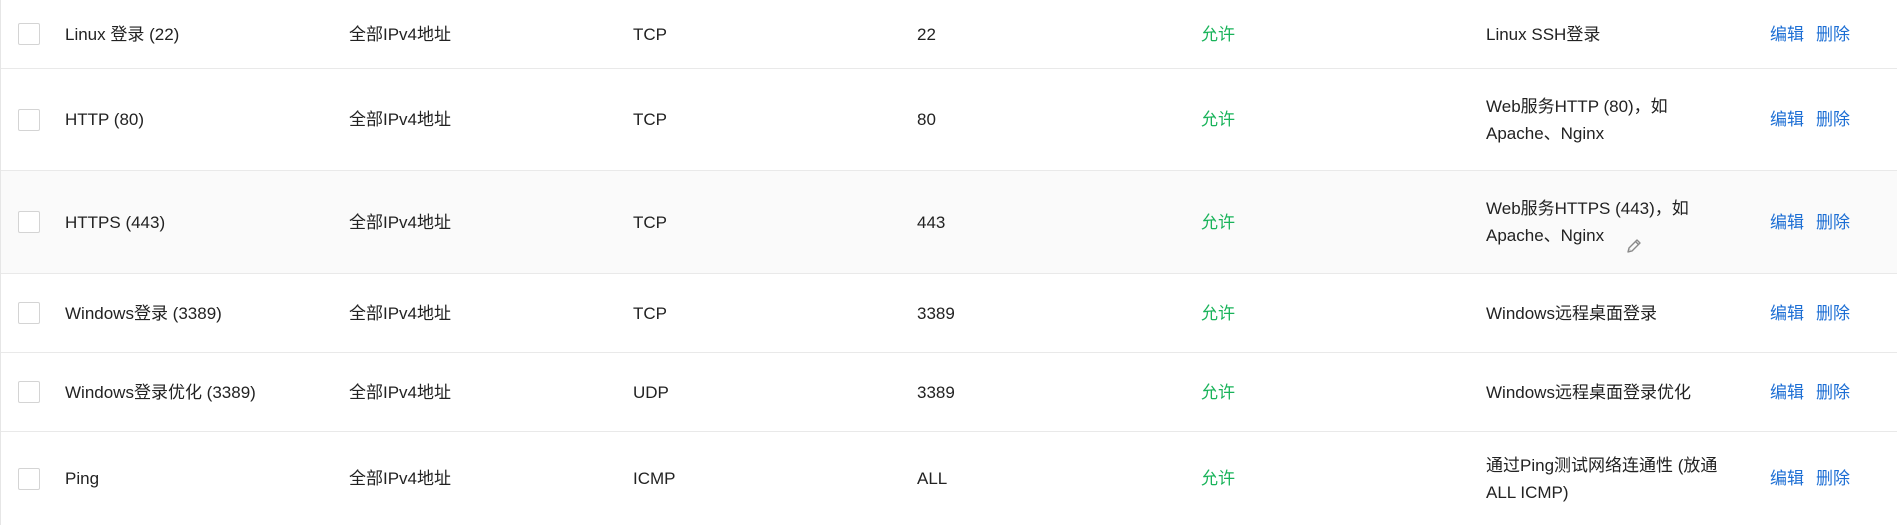 This screenshot has height=525, width=1897. Describe the element at coordinates (654, 478) in the screenshot. I see `rule-protocol: ICMP` at that location.